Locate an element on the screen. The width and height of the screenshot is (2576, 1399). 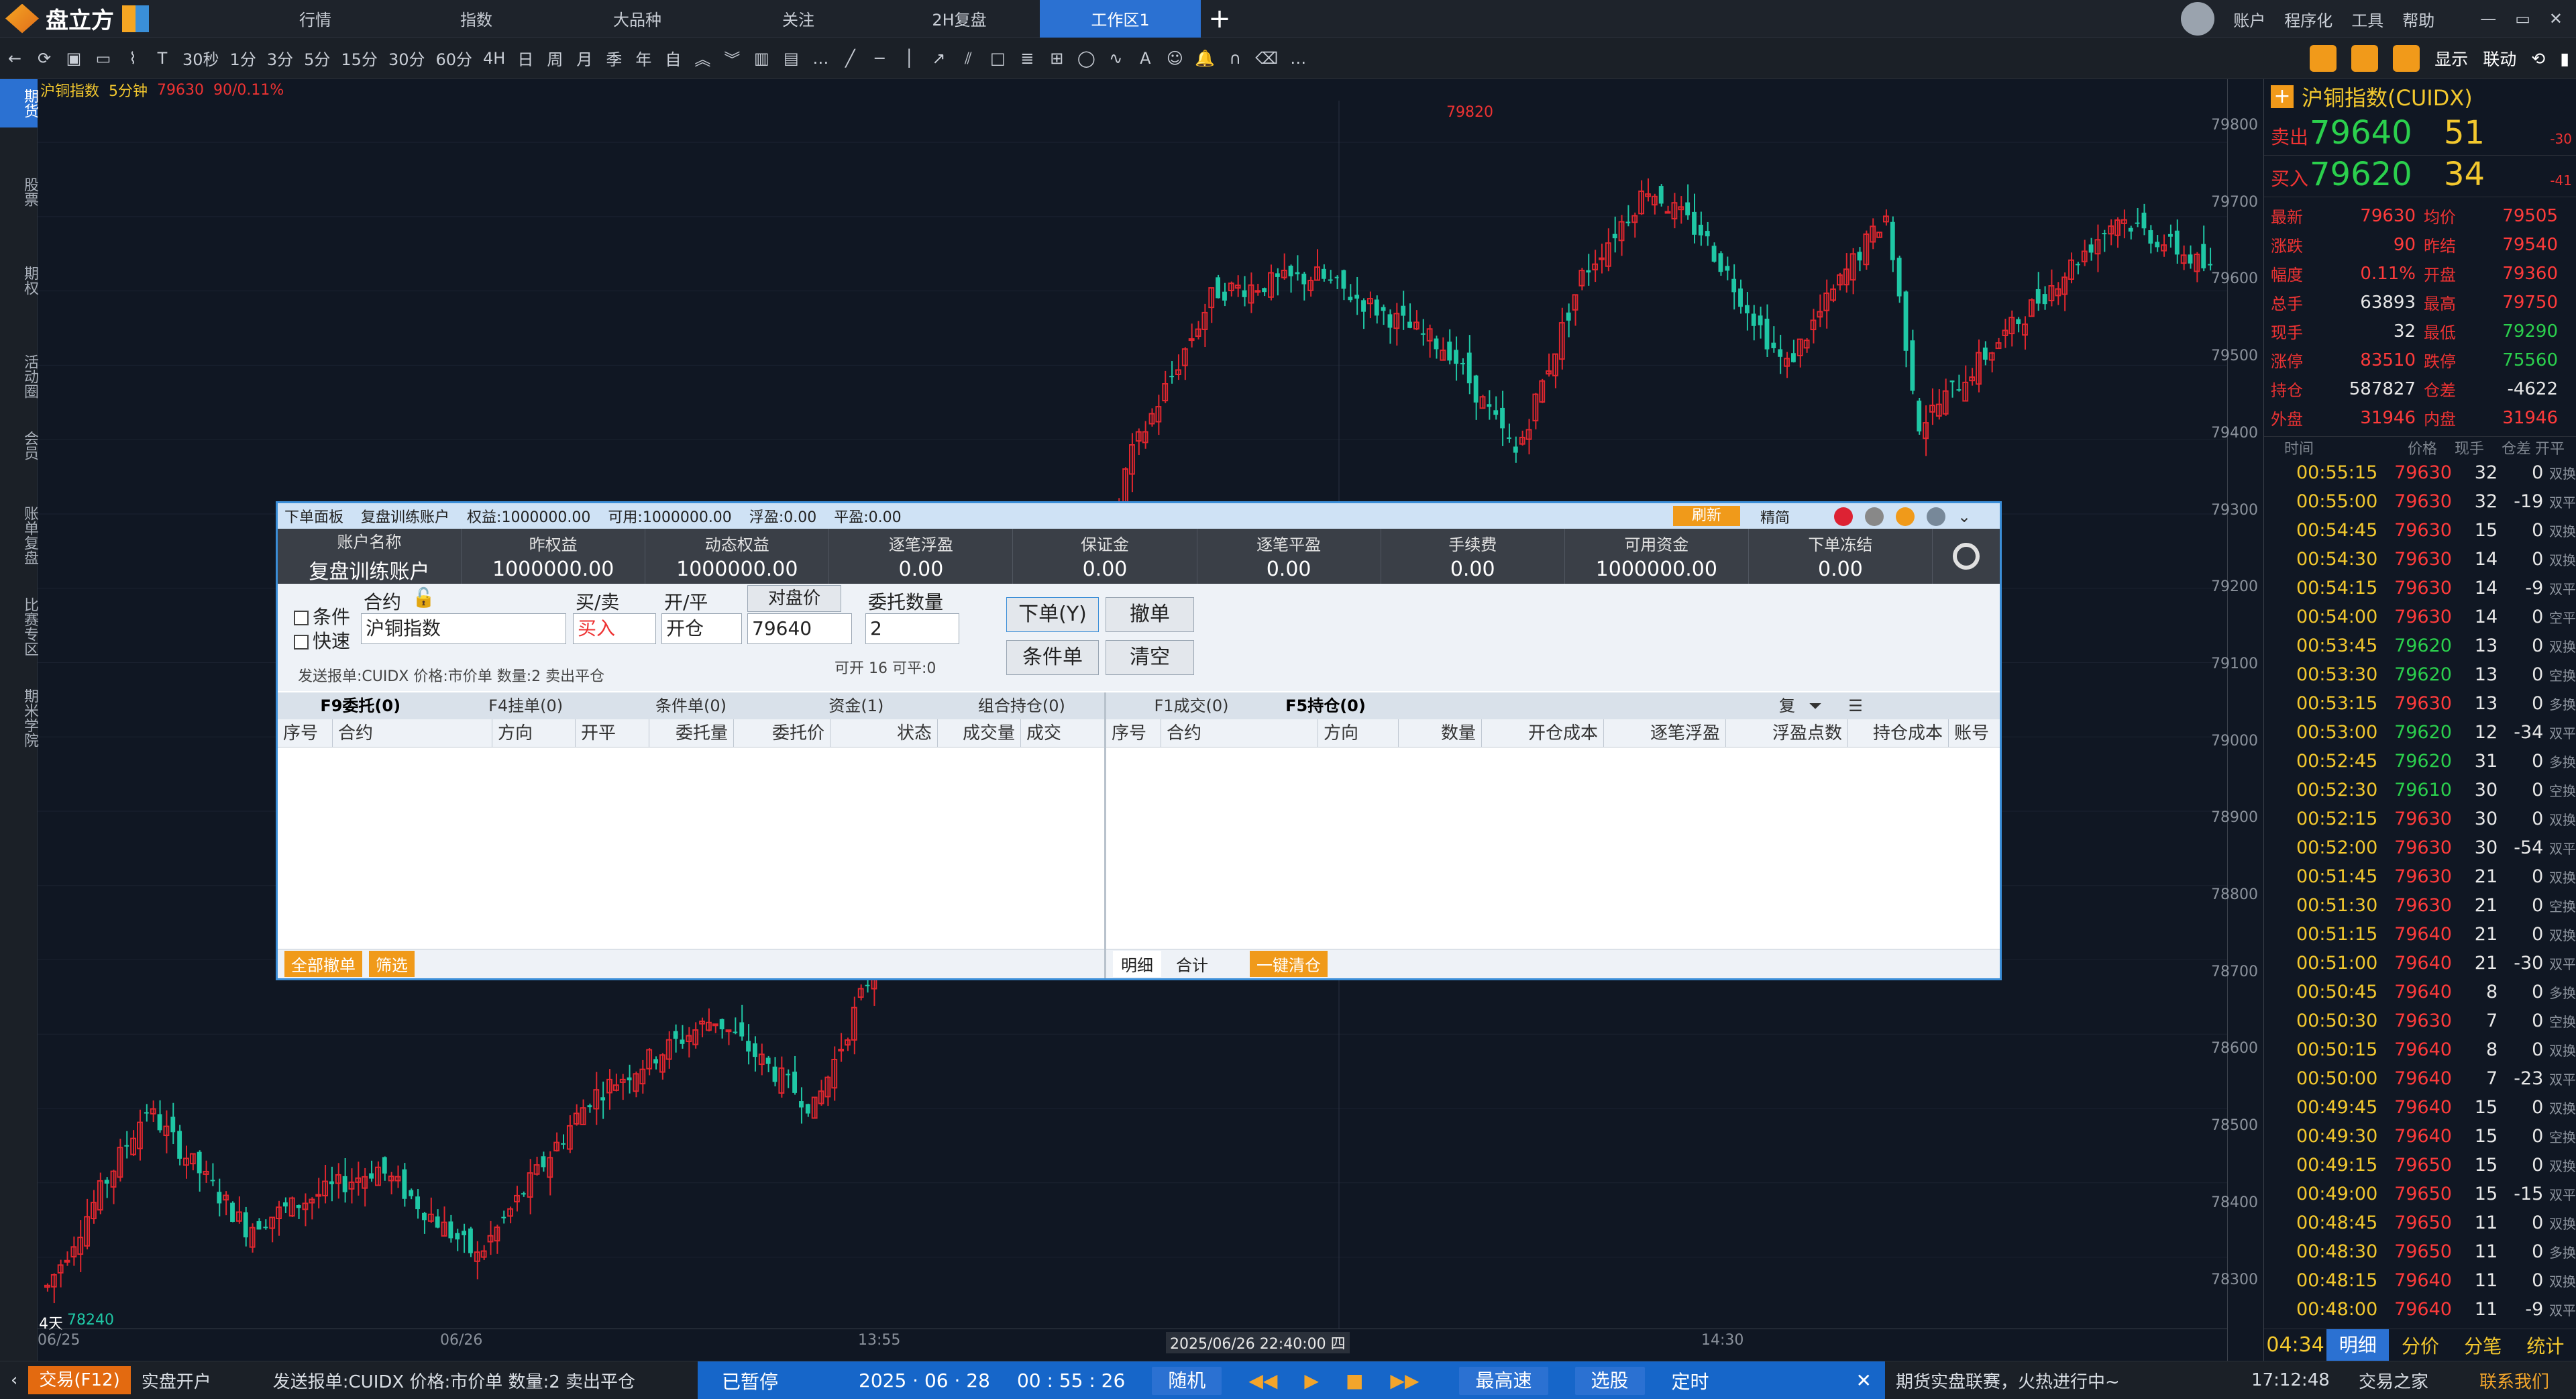
save-icon: ▣ is located at coordinates (74, 59).